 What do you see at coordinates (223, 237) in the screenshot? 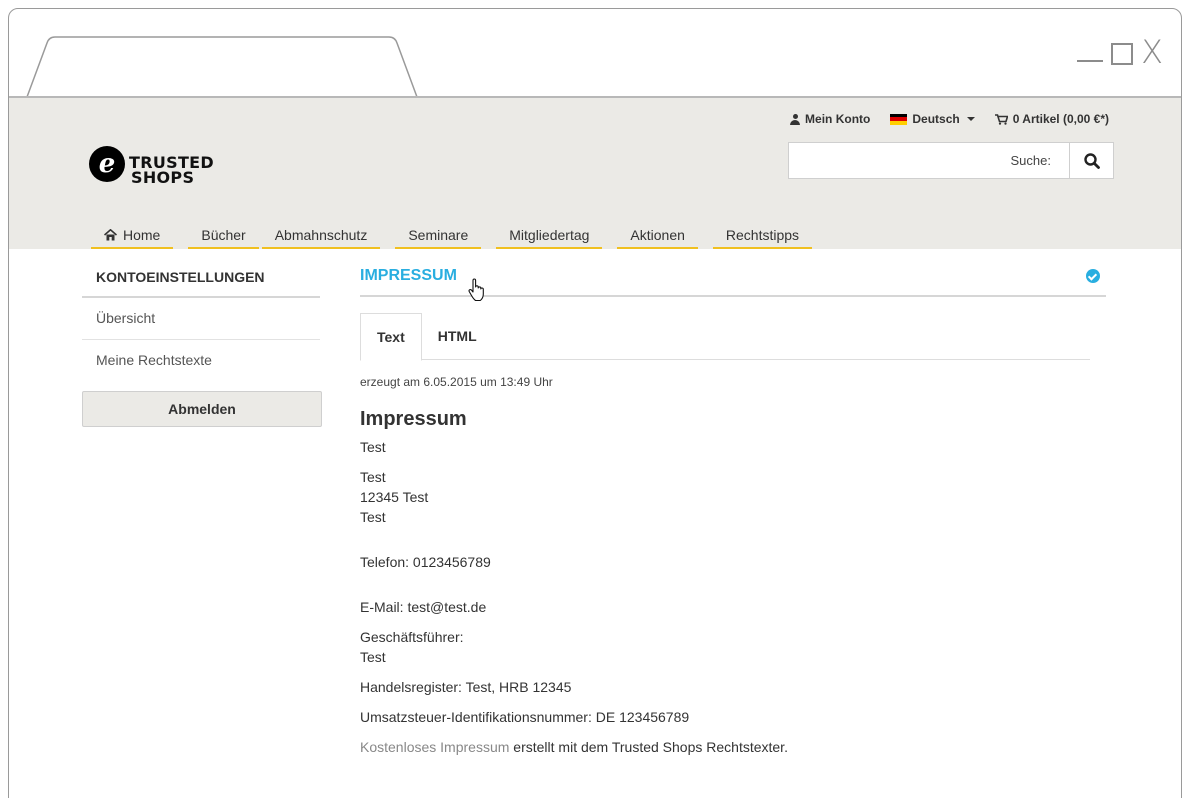
I see `nav-item-buecher: Bücher` at bounding box center [223, 237].